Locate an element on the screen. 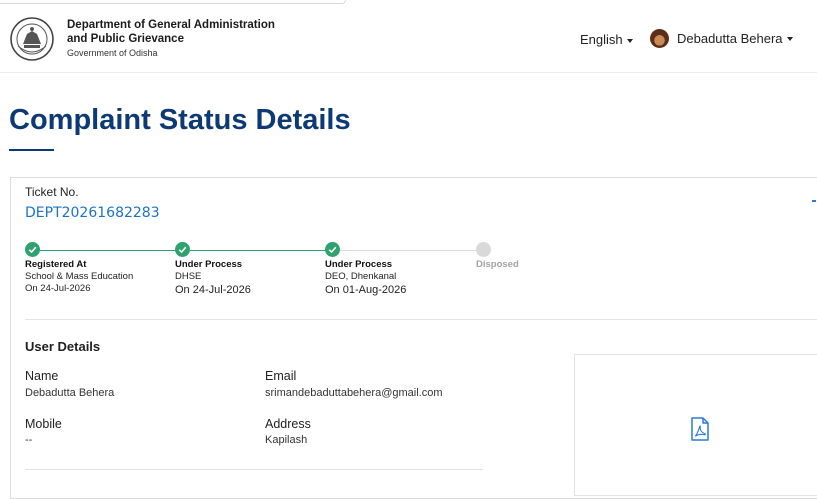 The image size is (817, 499). section-divider is located at coordinates (421, 319).